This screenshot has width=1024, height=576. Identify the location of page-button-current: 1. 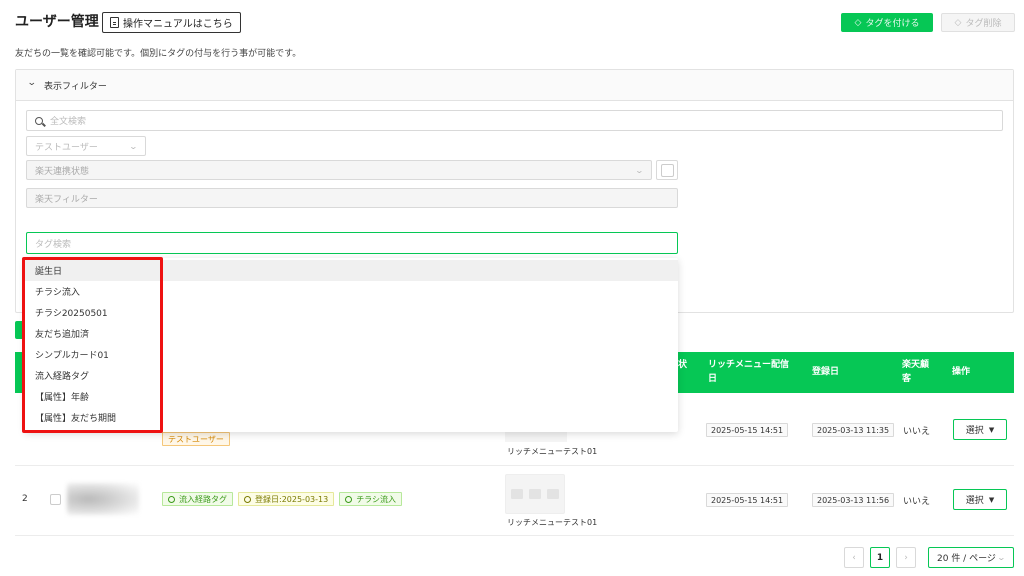
(880, 557).